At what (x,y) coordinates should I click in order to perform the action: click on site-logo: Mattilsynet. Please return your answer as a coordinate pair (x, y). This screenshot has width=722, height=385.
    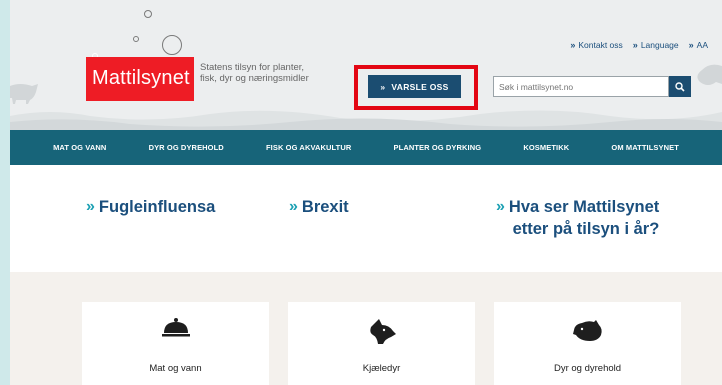
    Looking at the image, I should click on (140, 79).